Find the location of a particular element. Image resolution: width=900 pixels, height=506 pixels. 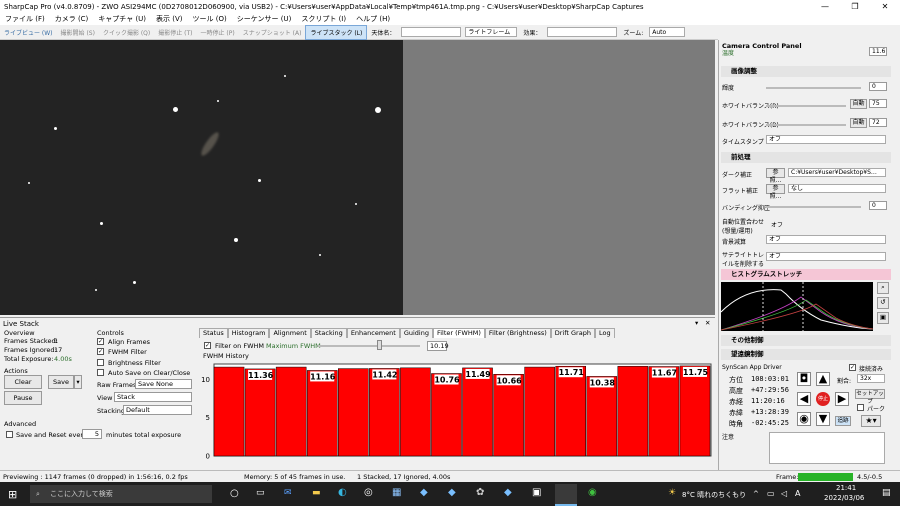

edge-icon: ◐ is located at coordinates (342, 492).